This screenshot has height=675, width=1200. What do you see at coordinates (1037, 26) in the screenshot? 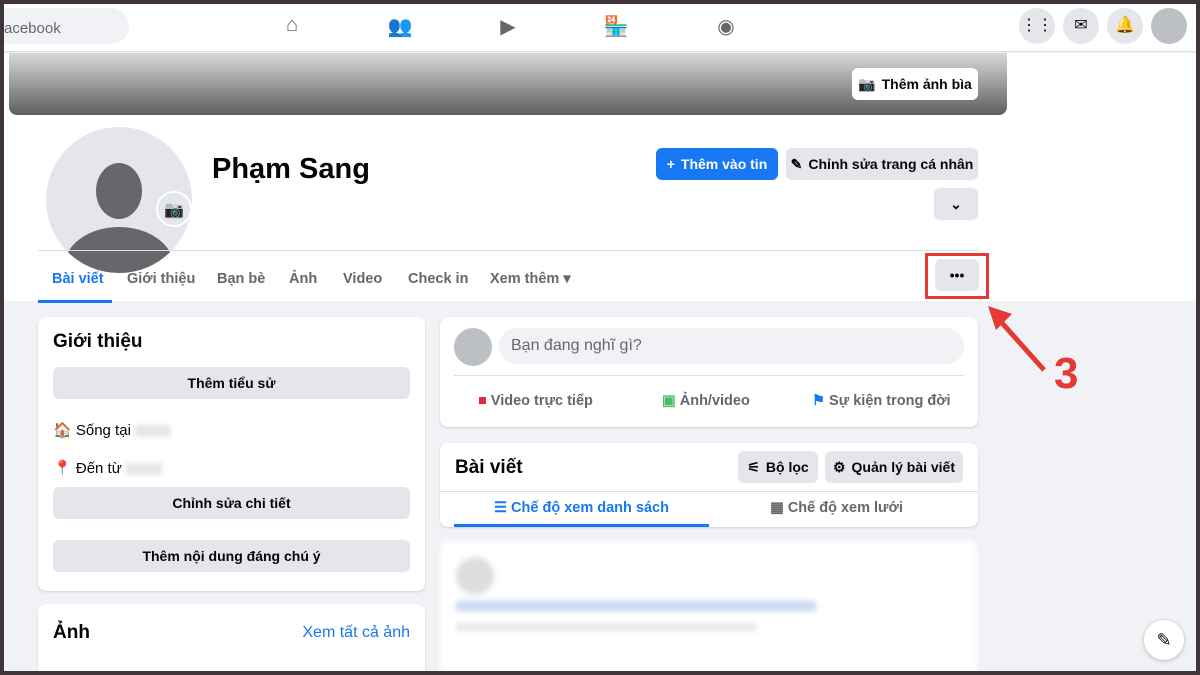
I see `menu-icon: ⋮⋮` at bounding box center [1037, 26].